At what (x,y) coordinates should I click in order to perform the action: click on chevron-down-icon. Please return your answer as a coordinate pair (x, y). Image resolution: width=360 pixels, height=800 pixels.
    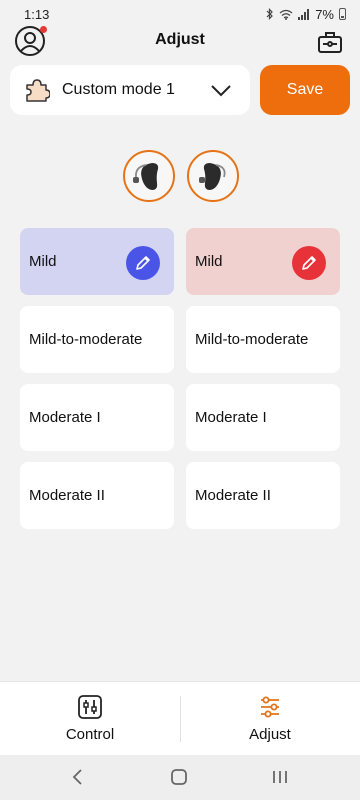
    Looking at the image, I should click on (221, 91).